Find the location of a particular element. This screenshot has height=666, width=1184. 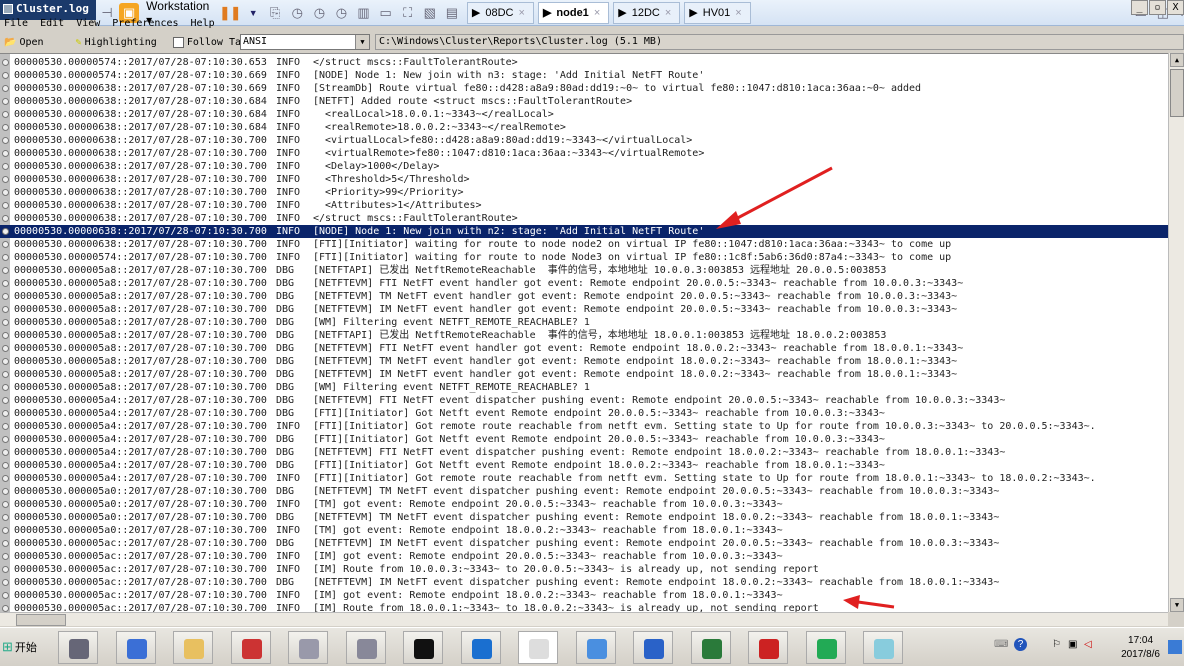

menu-help: Help is located at coordinates (203, 25).